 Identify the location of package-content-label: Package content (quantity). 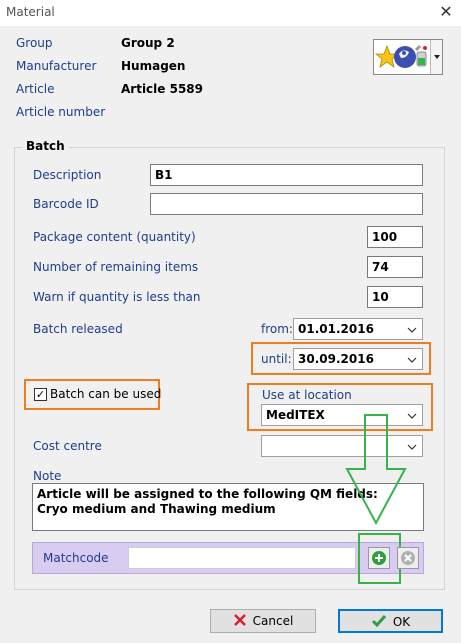
(114, 237).